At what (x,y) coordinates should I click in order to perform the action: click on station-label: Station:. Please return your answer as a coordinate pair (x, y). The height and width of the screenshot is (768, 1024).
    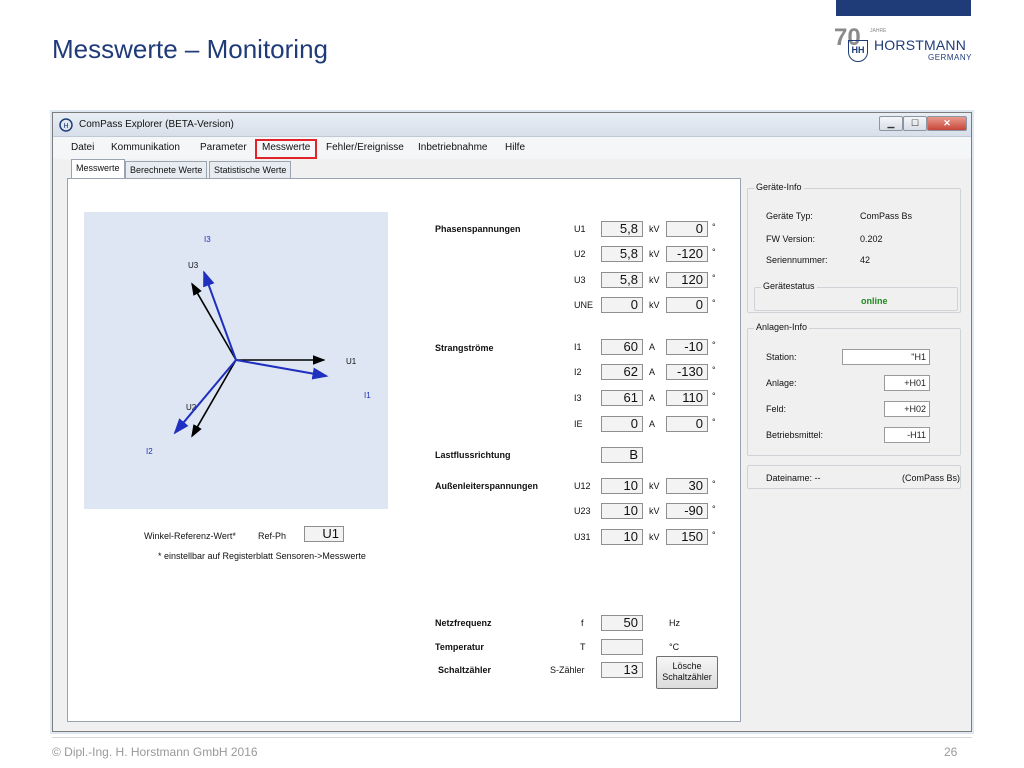
    Looking at the image, I should click on (781, 357).